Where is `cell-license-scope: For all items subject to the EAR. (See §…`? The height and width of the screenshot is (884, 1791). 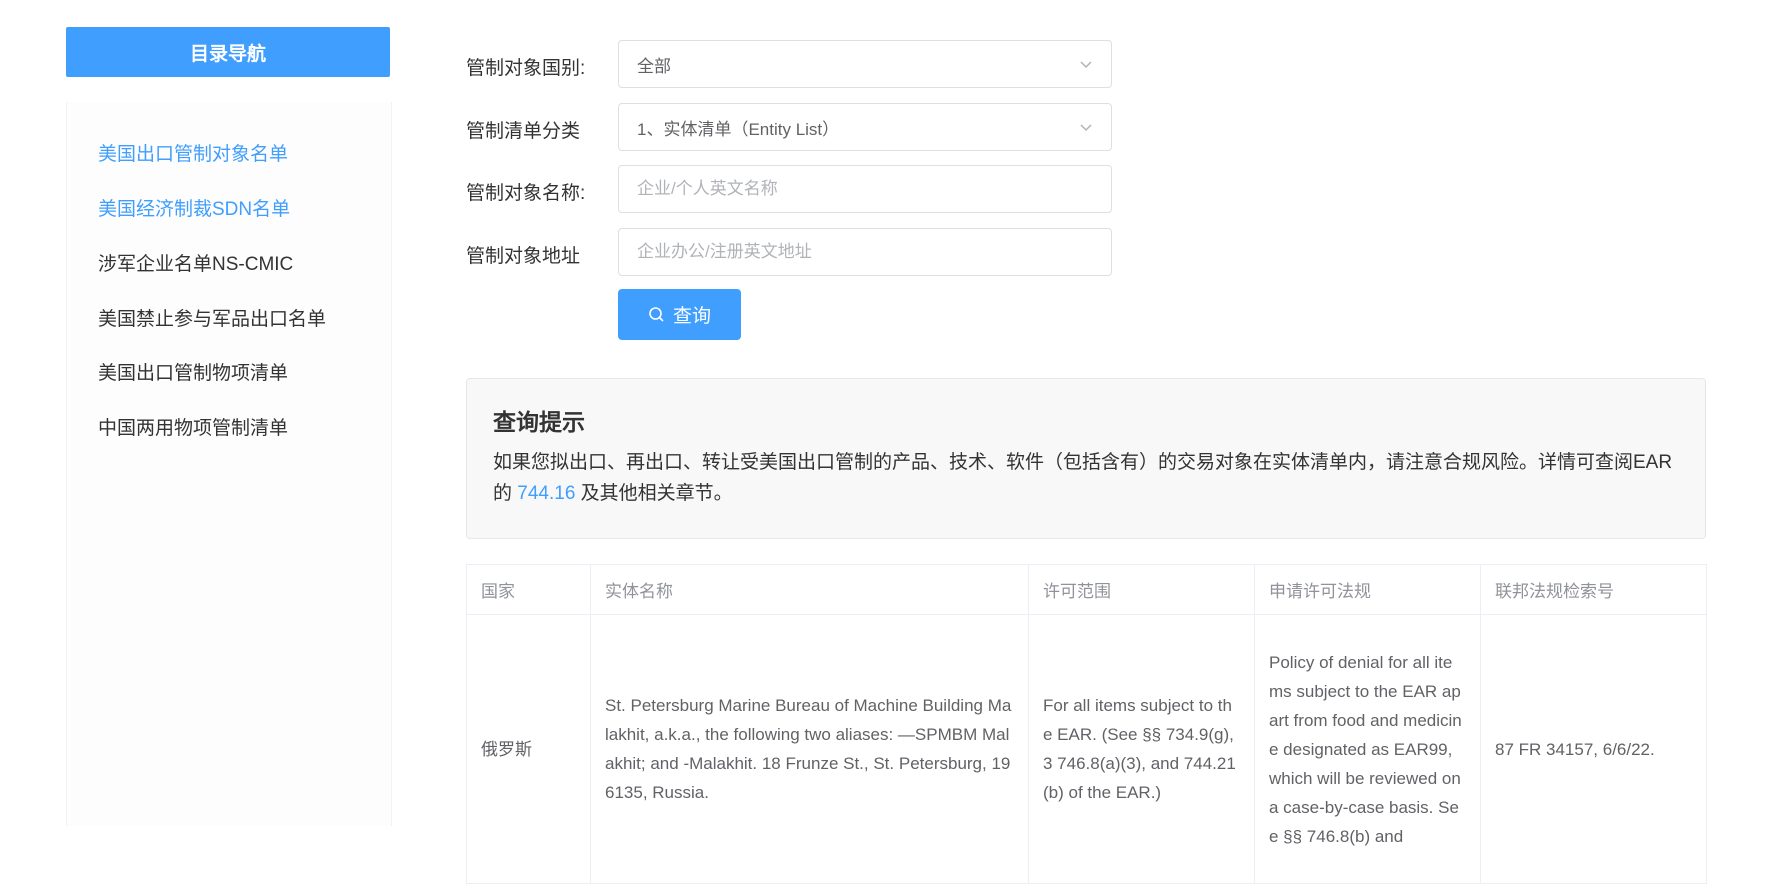 cell-license-scope: For all items subject to the EAR. (See §… is located at coordinates (1141, 749).